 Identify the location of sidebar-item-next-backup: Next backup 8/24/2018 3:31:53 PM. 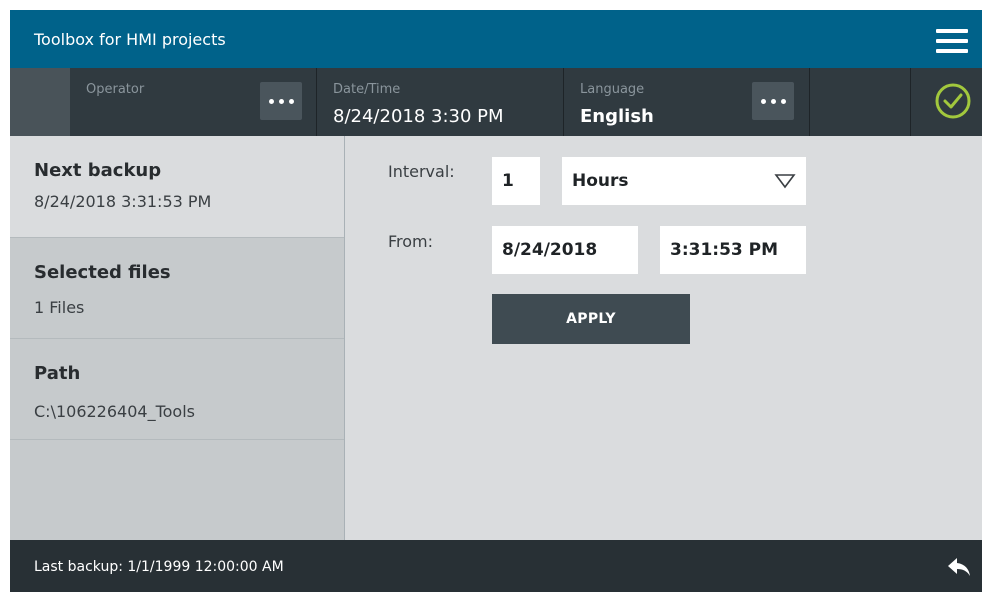
(177, 187).